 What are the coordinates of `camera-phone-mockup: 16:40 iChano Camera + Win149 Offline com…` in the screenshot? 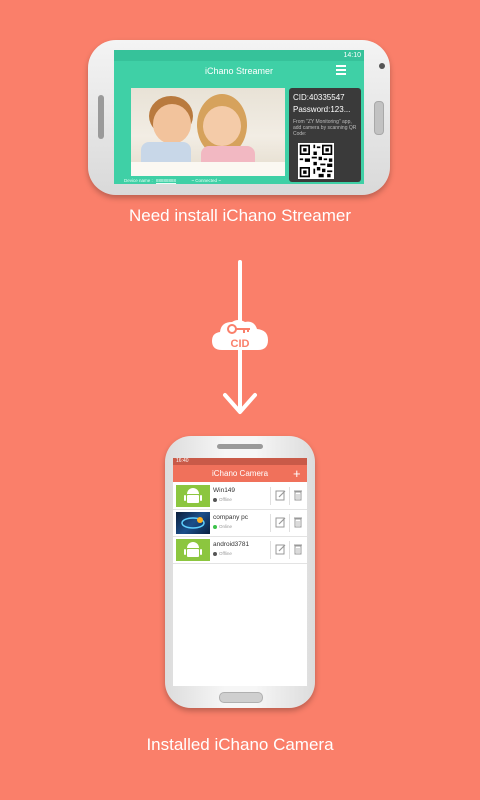 It's located at (240, 572).